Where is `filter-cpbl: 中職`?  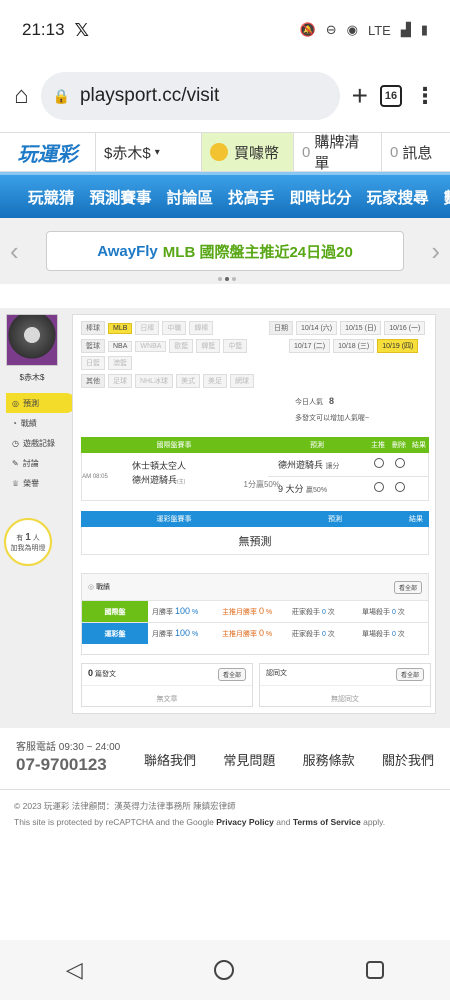 filter-cpbl: 中職 is located at coordinates (174, 328).